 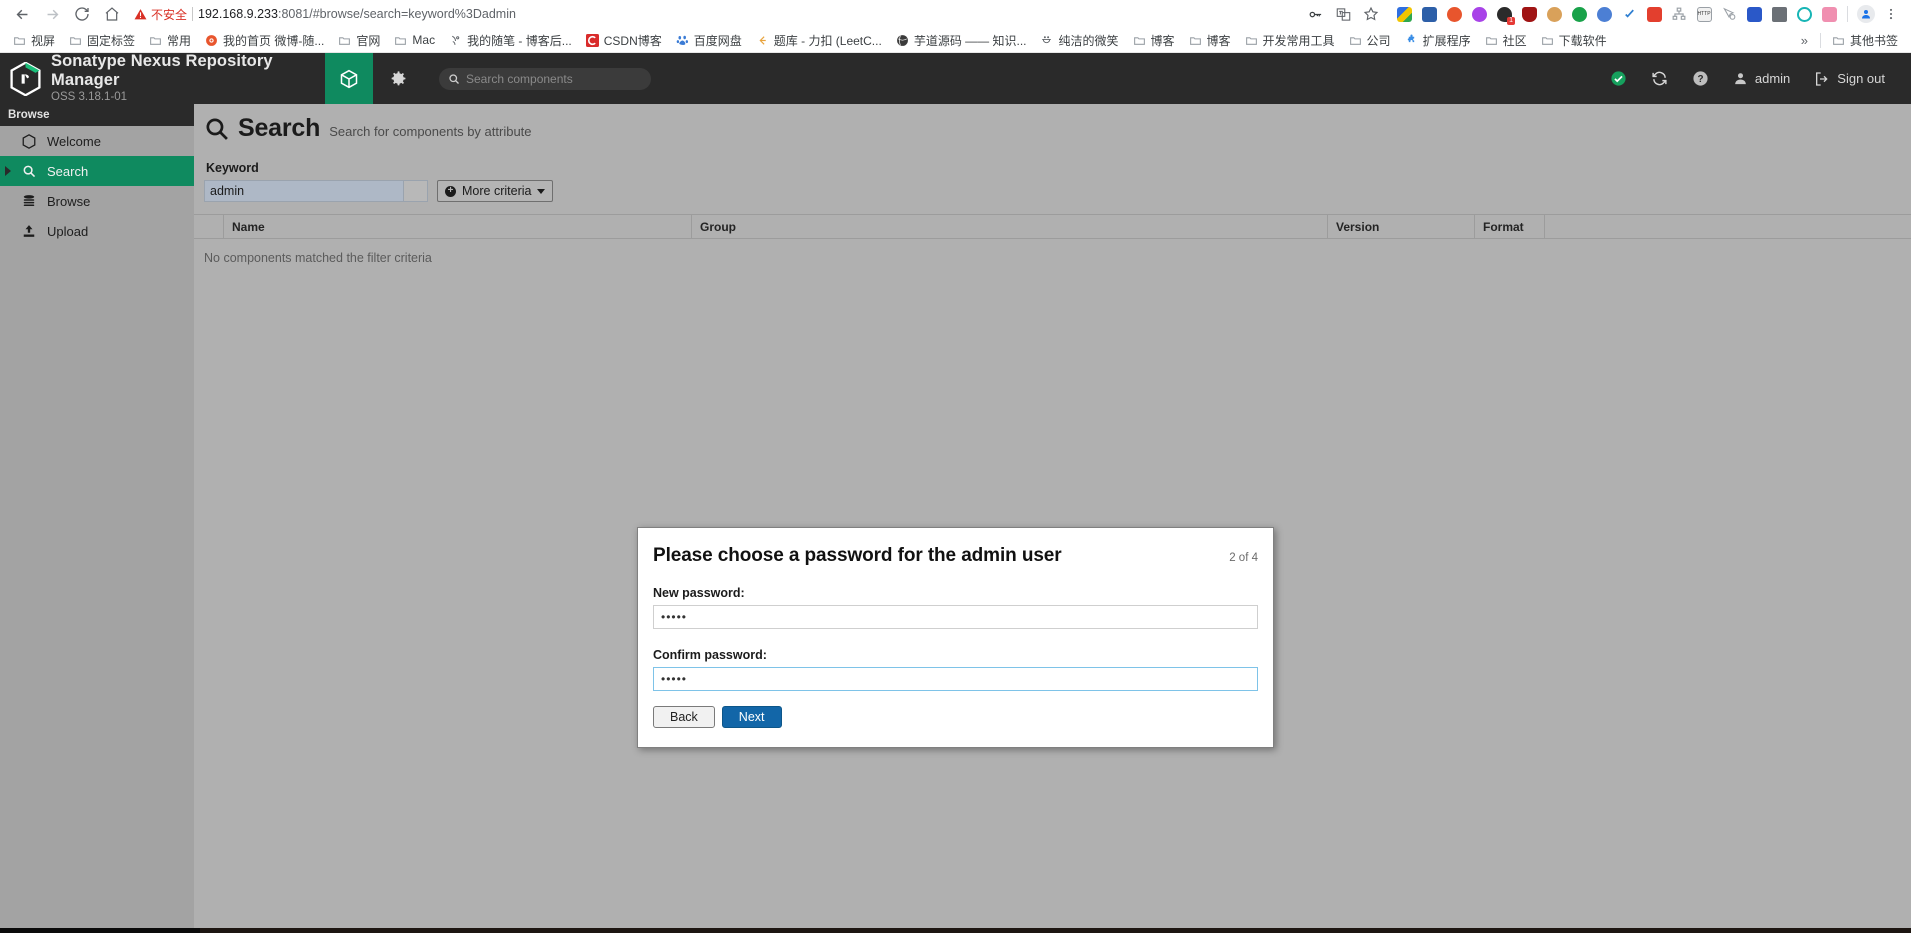 What do you see at coordinates (1370, 40) in the screenshot?
I see `bookmark-item: 公司` at bounding box center [1370, 40].